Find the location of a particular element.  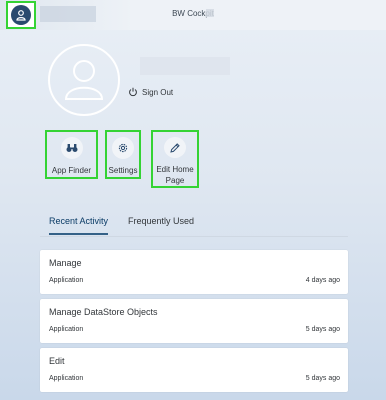

settings-label: Settings is located at coordinates (123, 170).